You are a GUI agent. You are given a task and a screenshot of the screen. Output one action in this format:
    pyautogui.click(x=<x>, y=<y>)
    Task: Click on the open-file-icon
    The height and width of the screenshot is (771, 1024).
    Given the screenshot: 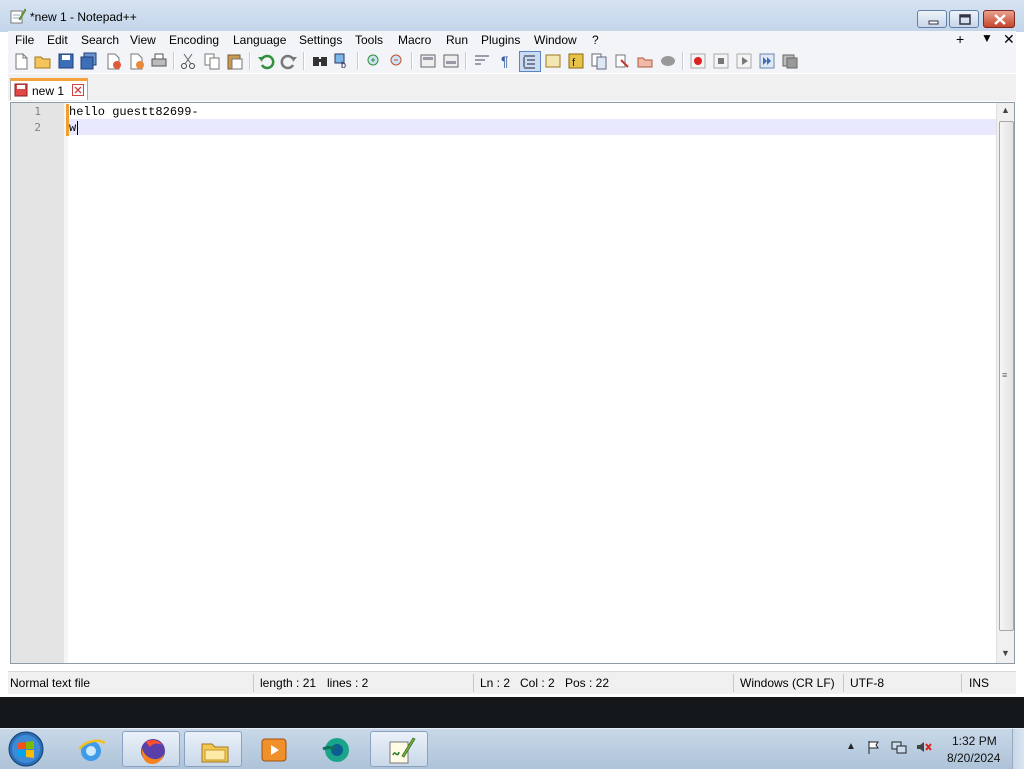 What is the action you would take?
    pyautogui.click(x=43, y=61)
    